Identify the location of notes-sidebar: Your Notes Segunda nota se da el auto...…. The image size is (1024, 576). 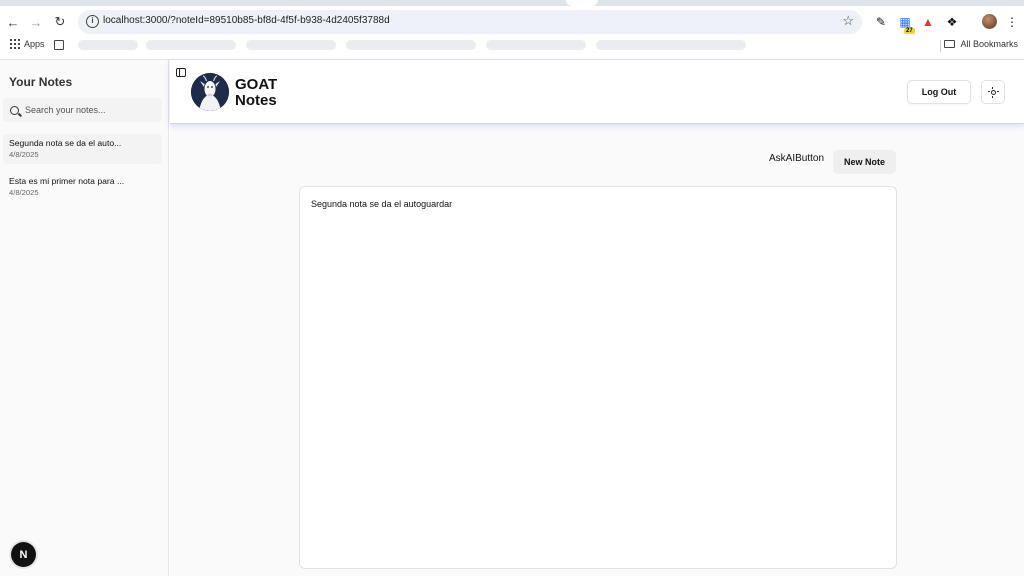
(84, 318).